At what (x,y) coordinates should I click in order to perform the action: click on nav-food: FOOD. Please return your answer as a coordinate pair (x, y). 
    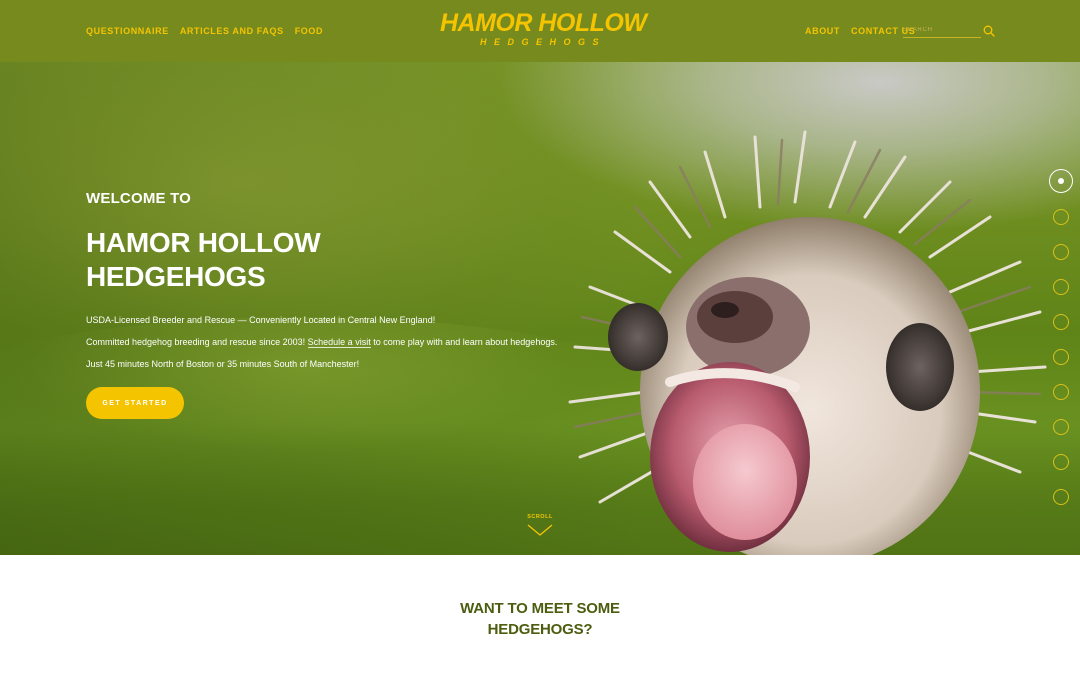
    Looking at the image, I should click on (309, 31).